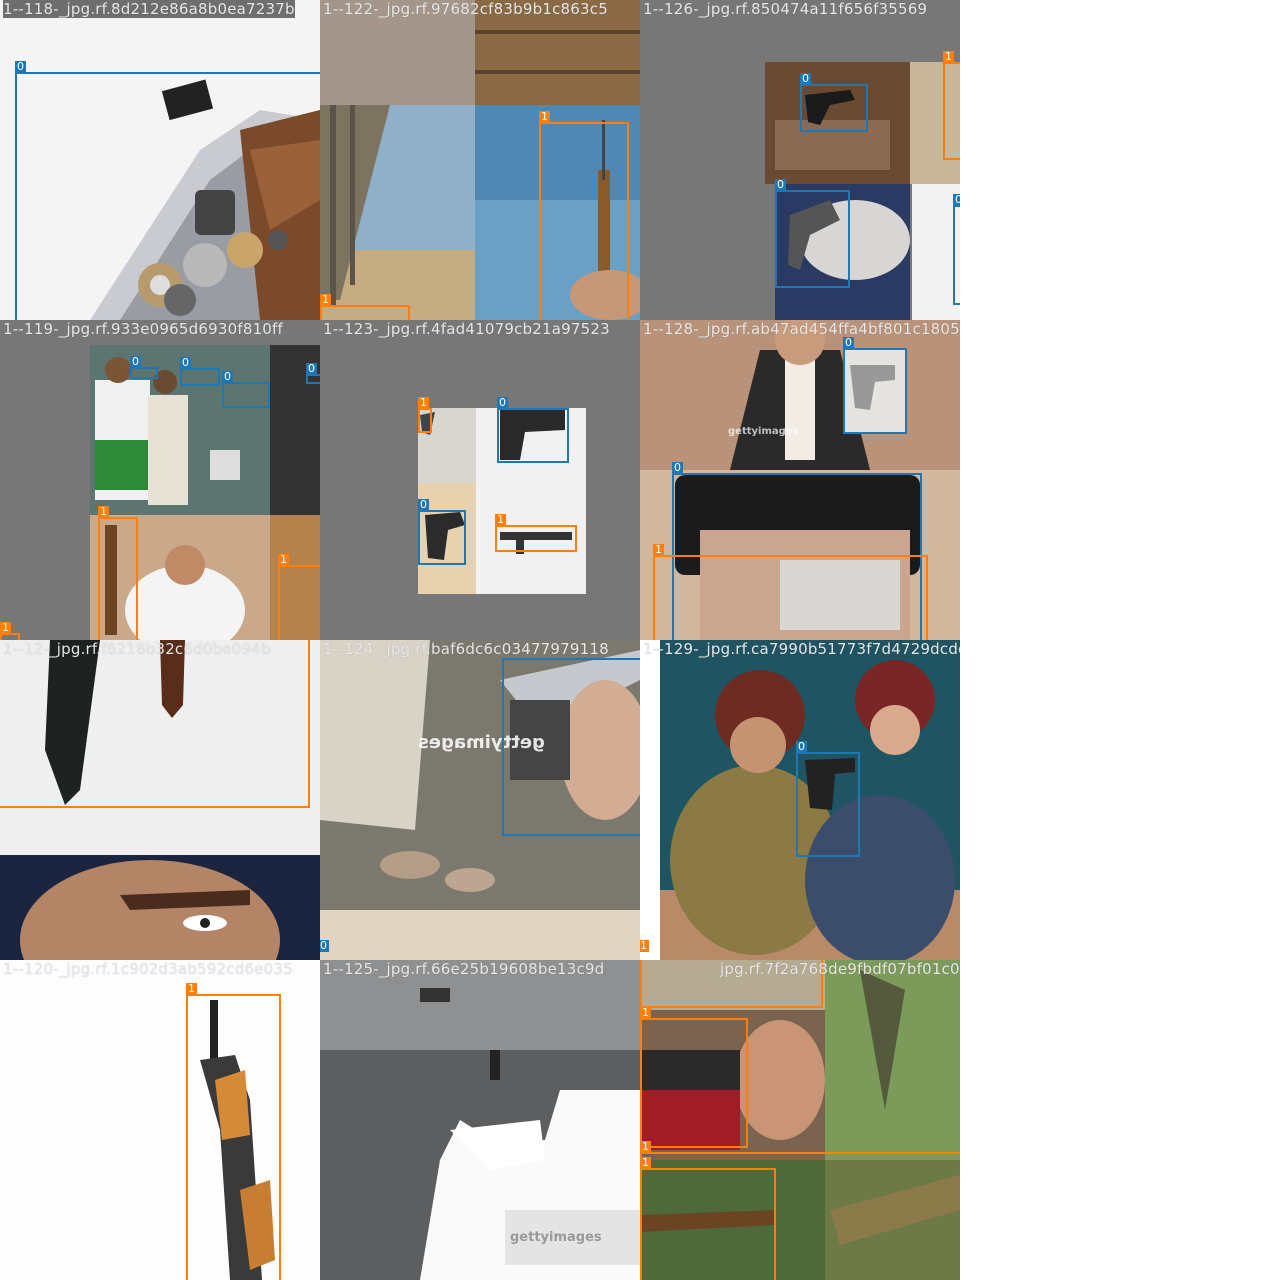  I want to click on tile-7: 1 0 1--12-_jpg.rf.f6218b32c6d0be094b, so click(160, 800).